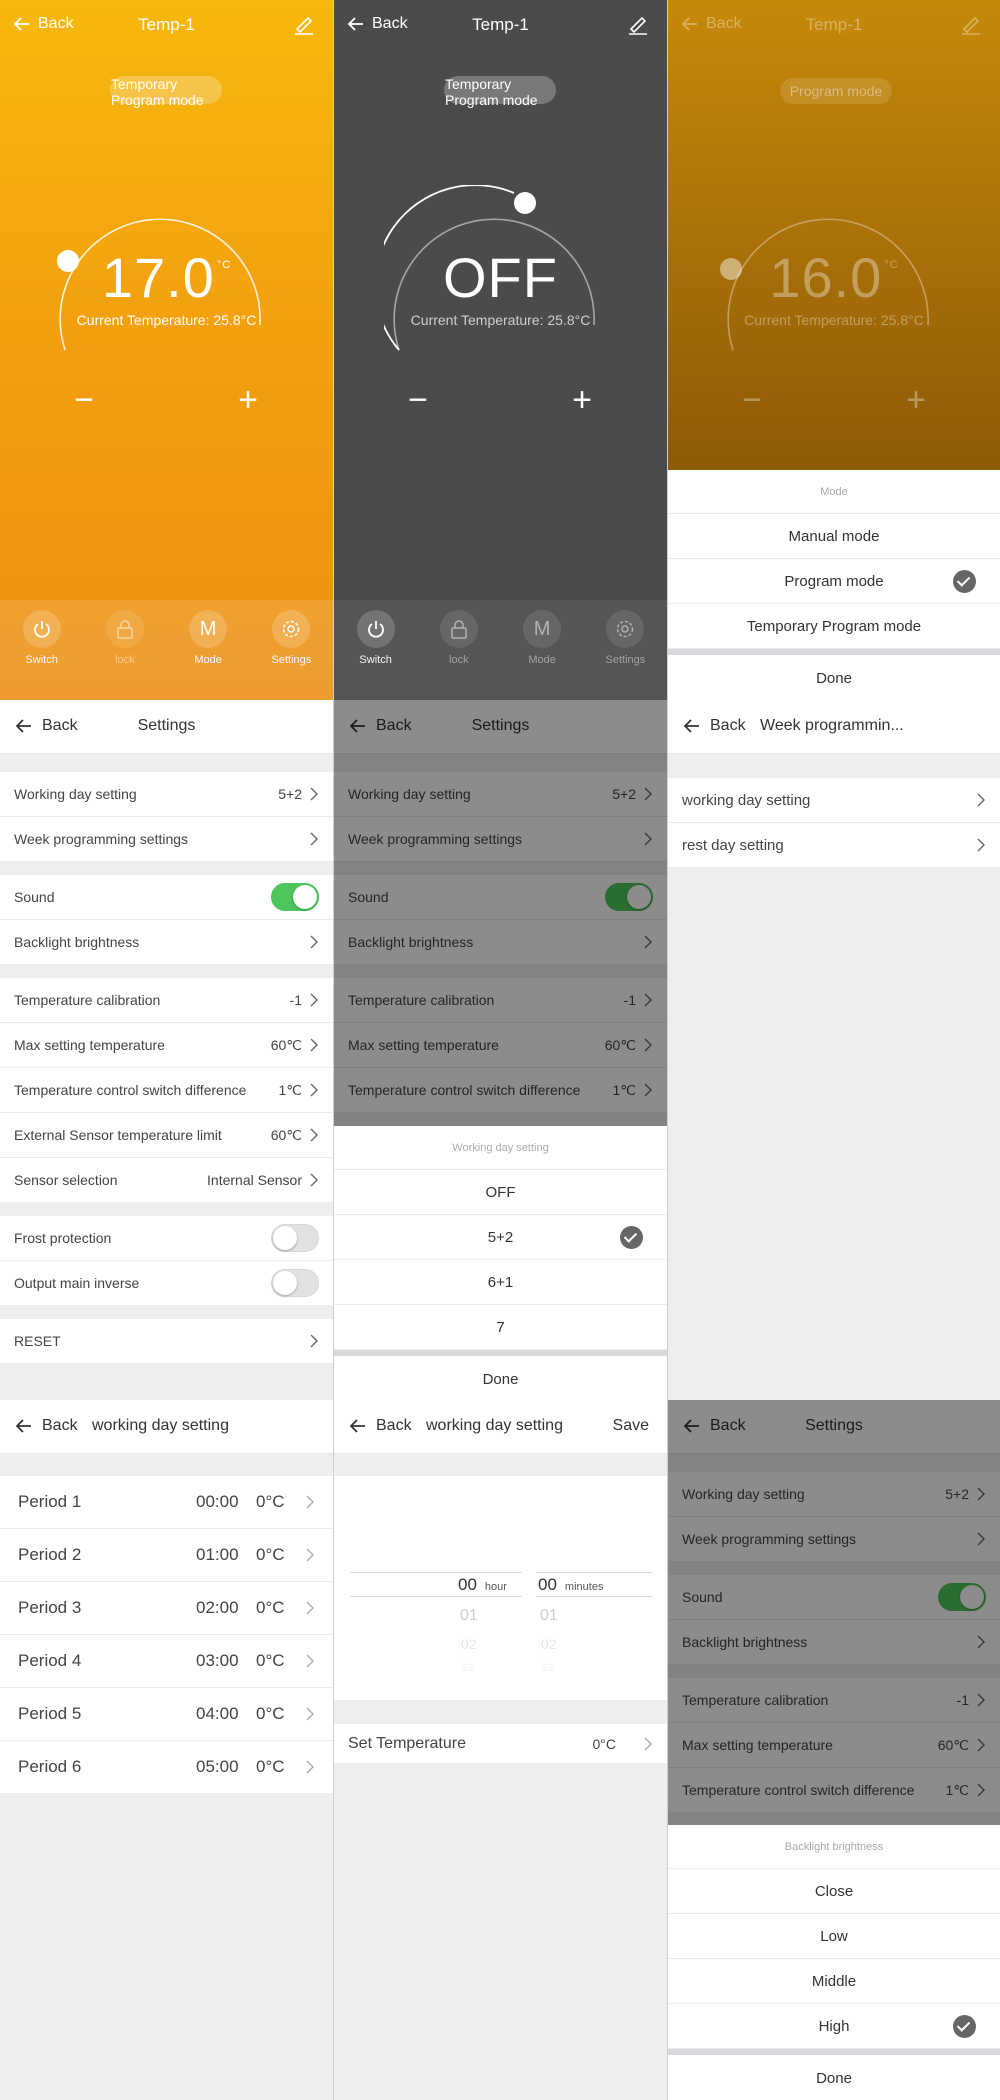  I want to click on row-backlight: Backlight brightness, so click(166, 942).